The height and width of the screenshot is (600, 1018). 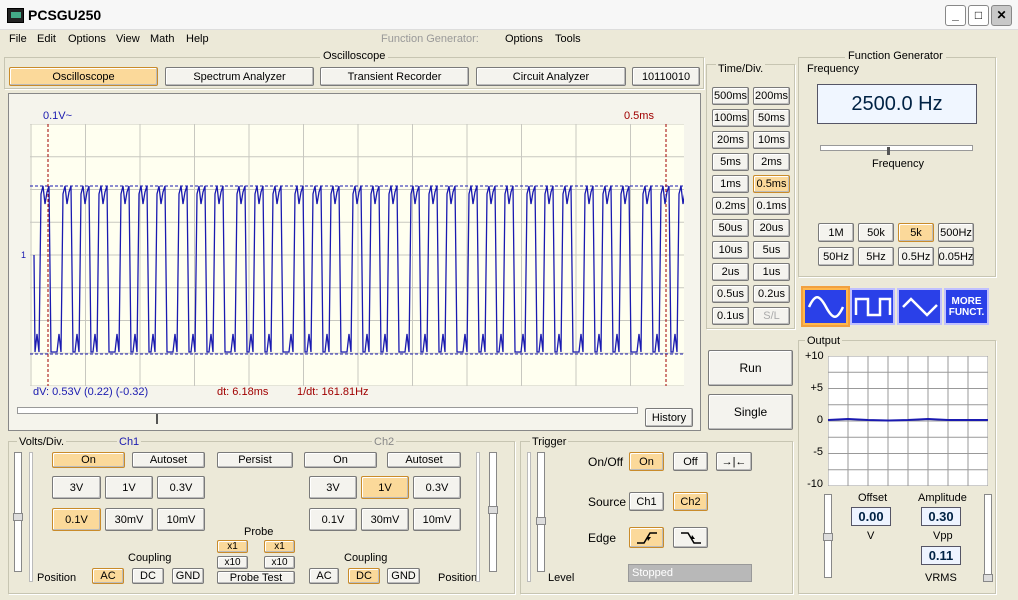 What do you see at coordinates (18, 39) in the screenshot?
I see `menu-file: File` at bounding box center [18, 39].